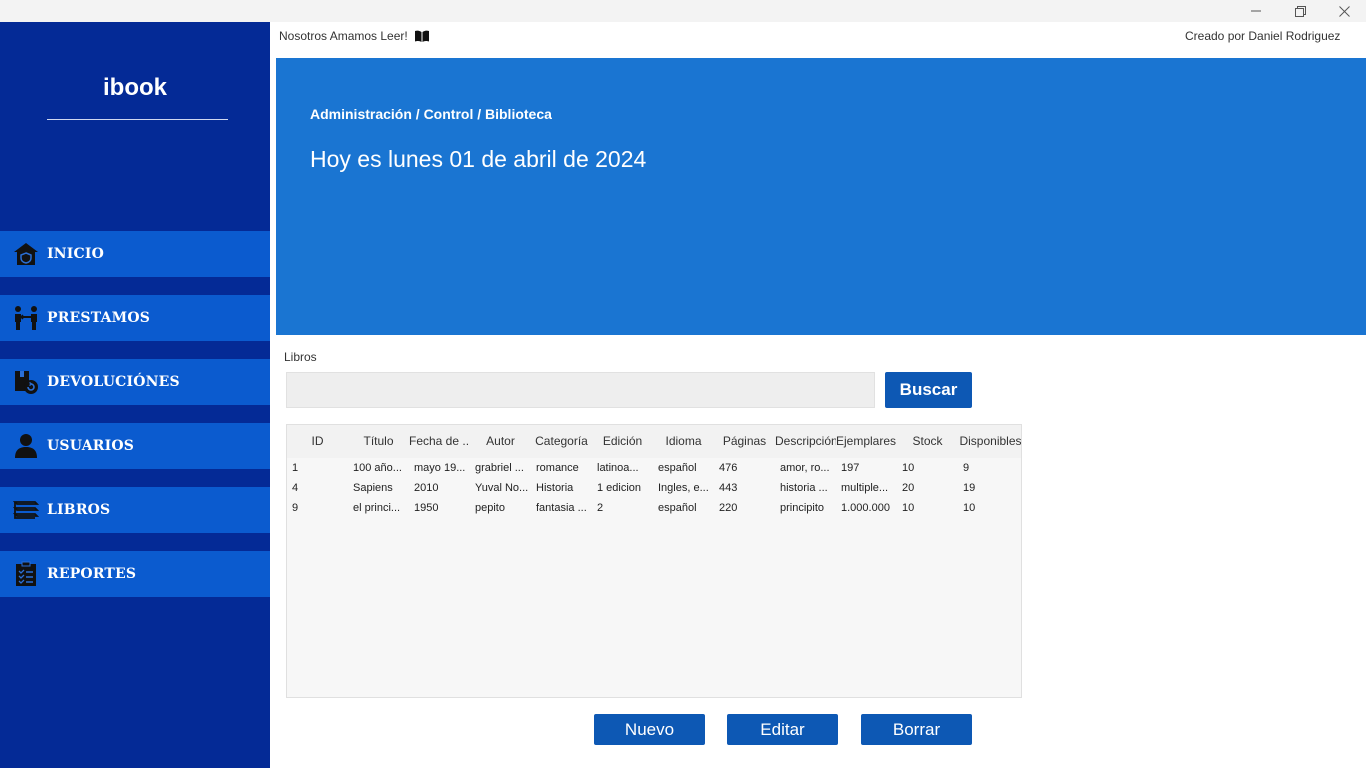  I want to click on column-header-autor: Autor, so click(500, 441).